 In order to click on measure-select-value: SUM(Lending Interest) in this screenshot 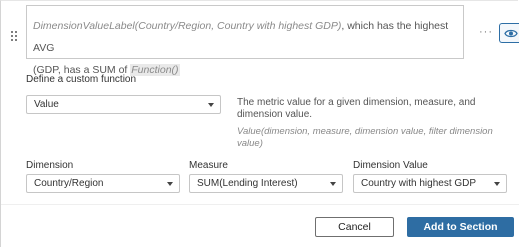, I will do `click(247, 183)`.